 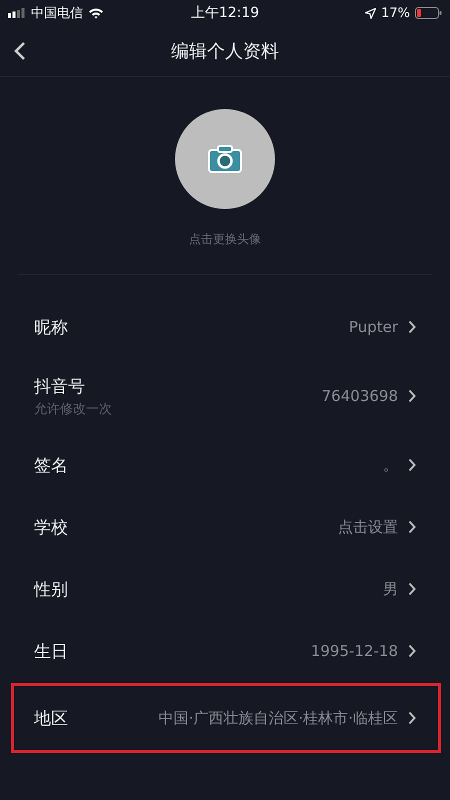 What do you see at coordinates (51, 465) in the screenshot?
I see `field-label: 签名` at bounding box center [51, 465].